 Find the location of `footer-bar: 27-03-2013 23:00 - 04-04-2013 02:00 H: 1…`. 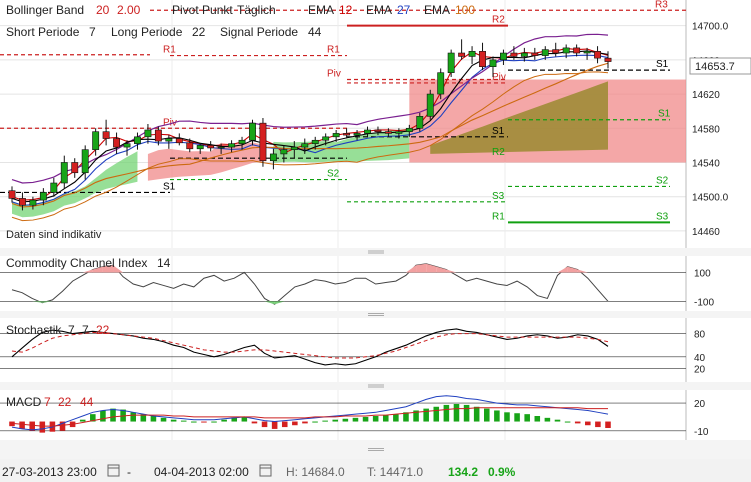

footer-bar: 27-03-2013 23:00 - 04-04-2013 02:00 H: 1… is located at coordinates (375, 470).